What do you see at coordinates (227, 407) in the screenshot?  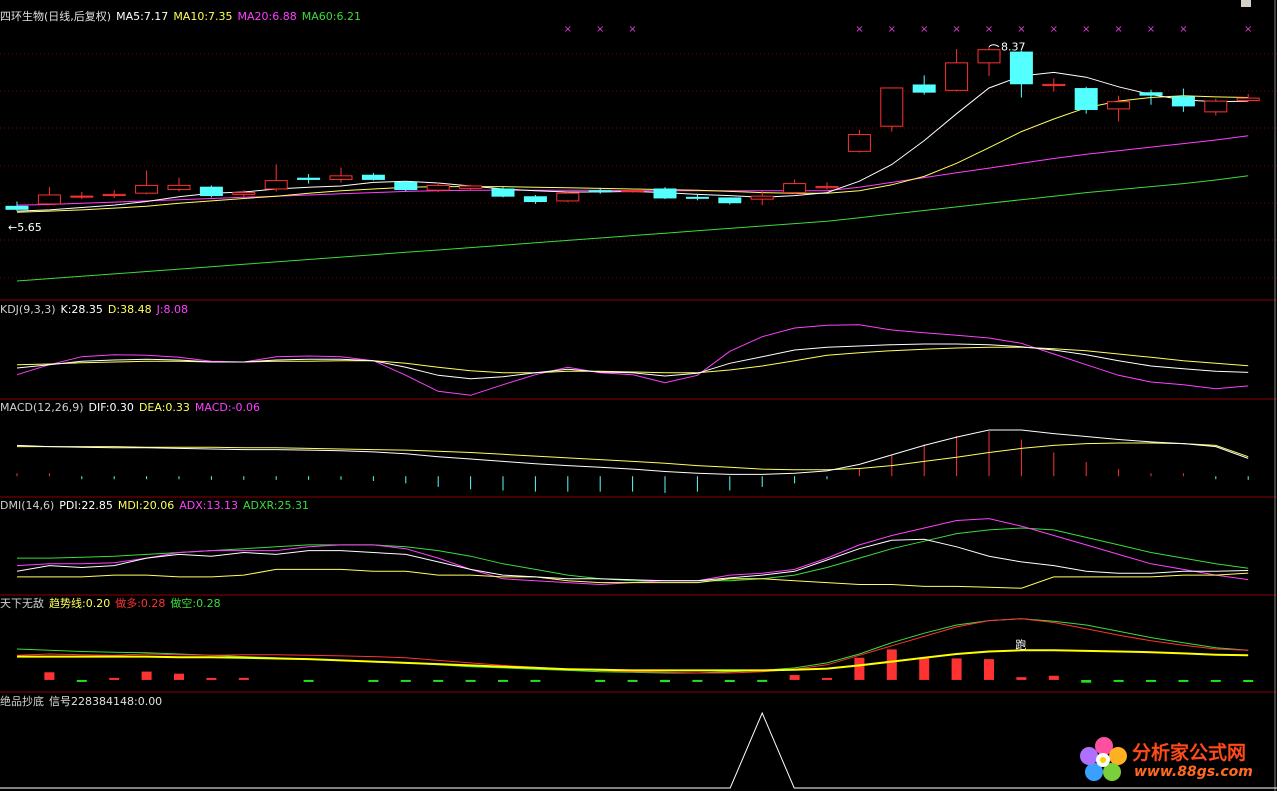 I see `macd-macd: MACD:-0.06` at bounding box center [227, 407].